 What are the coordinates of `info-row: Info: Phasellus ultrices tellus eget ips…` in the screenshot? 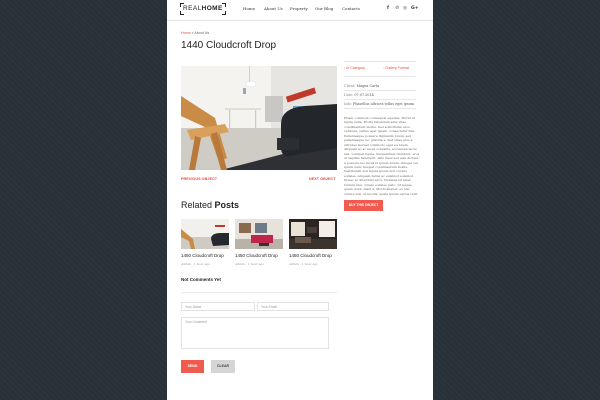 It's located at (379, 104).